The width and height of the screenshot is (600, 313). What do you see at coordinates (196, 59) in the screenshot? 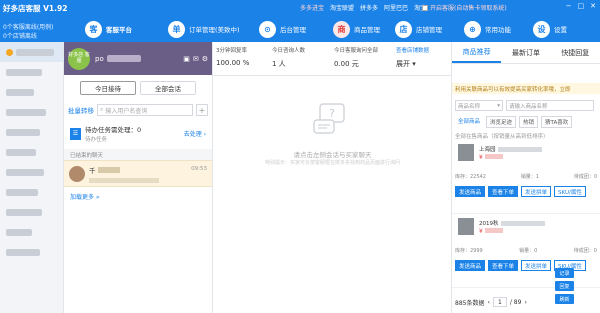
I see `message-icon: ✉` at bounding box center [196, 59].